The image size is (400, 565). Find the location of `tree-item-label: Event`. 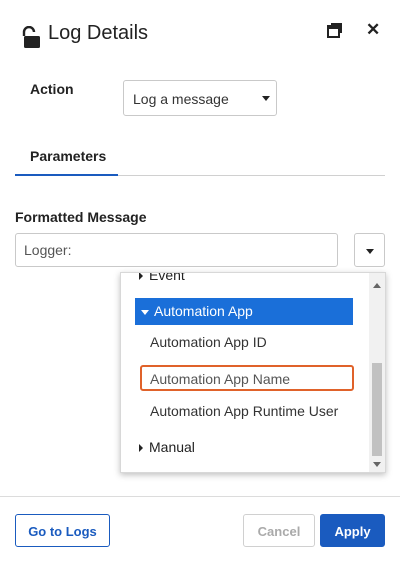

tree-item-label: Event is located at coordinates (167, 277).